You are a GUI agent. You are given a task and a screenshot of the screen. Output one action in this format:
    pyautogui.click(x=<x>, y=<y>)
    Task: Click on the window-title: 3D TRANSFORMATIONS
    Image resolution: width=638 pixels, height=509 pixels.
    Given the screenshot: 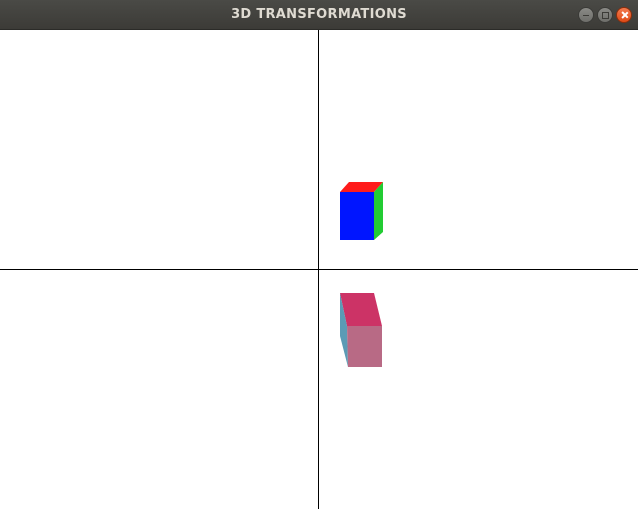 What is the action you would take?
    pyautogui.click(x=319, y=14)
    